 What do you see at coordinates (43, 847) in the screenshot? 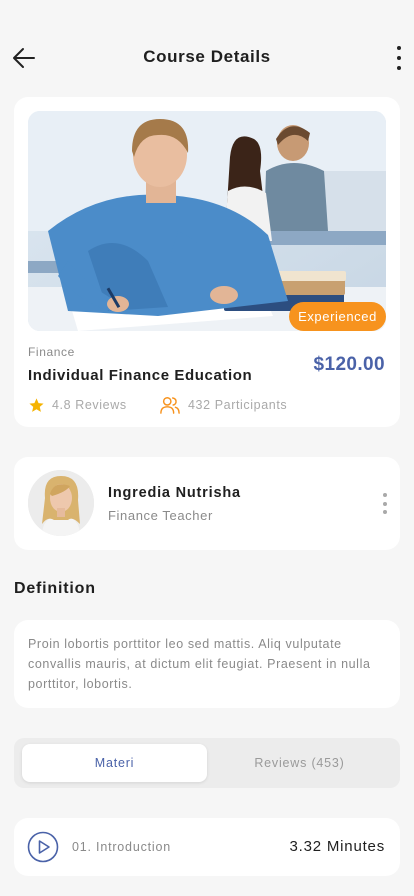
I see `play-icon` at bounding box center [43, 847].